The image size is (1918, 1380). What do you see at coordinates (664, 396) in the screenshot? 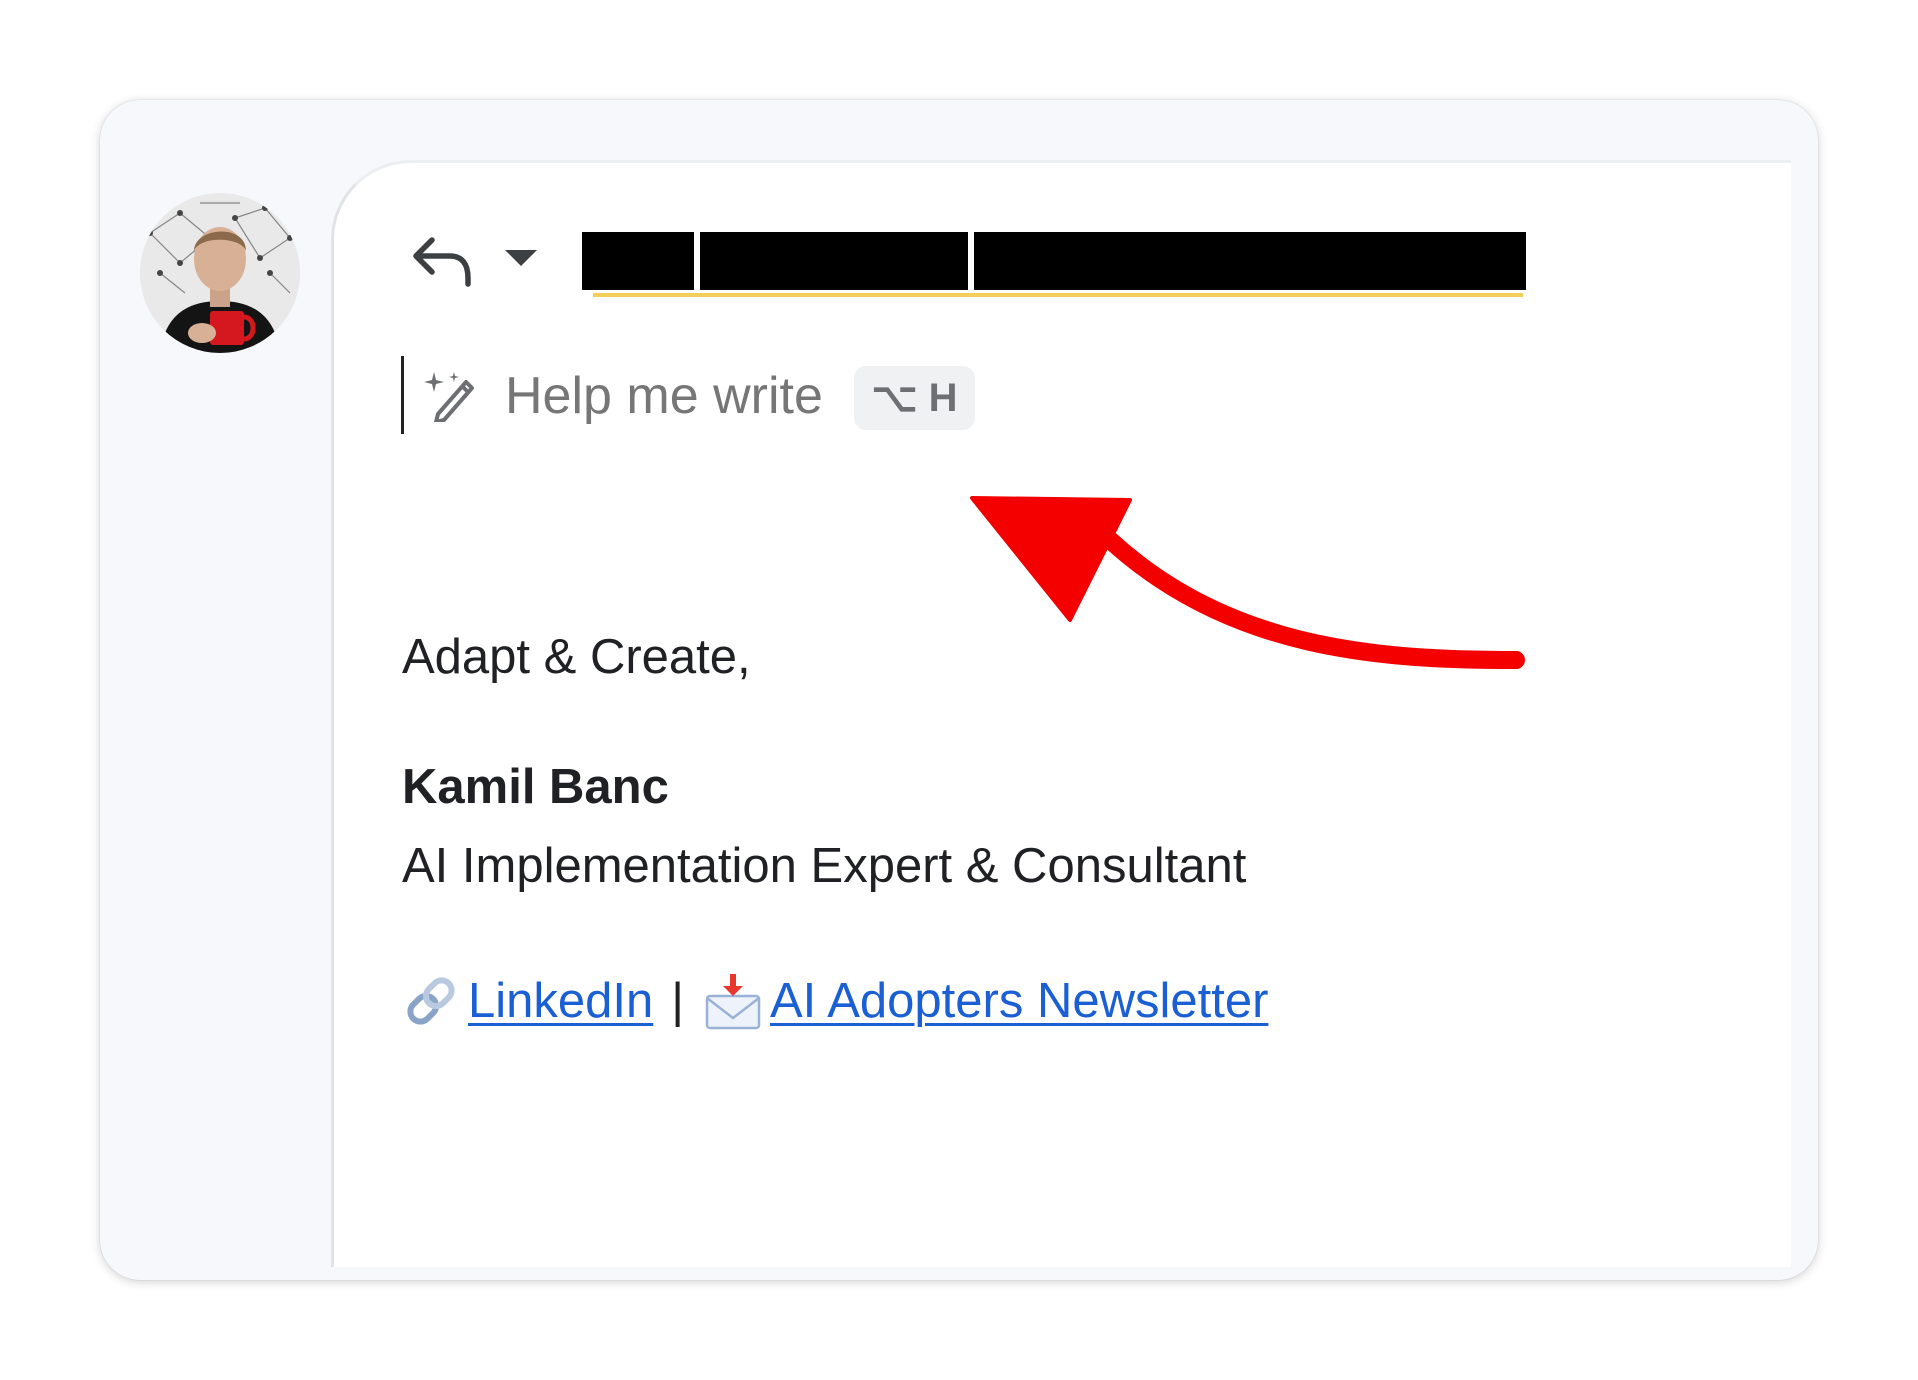
I see `help-me-write-label: Help me write` at bounding box center [664, 396].